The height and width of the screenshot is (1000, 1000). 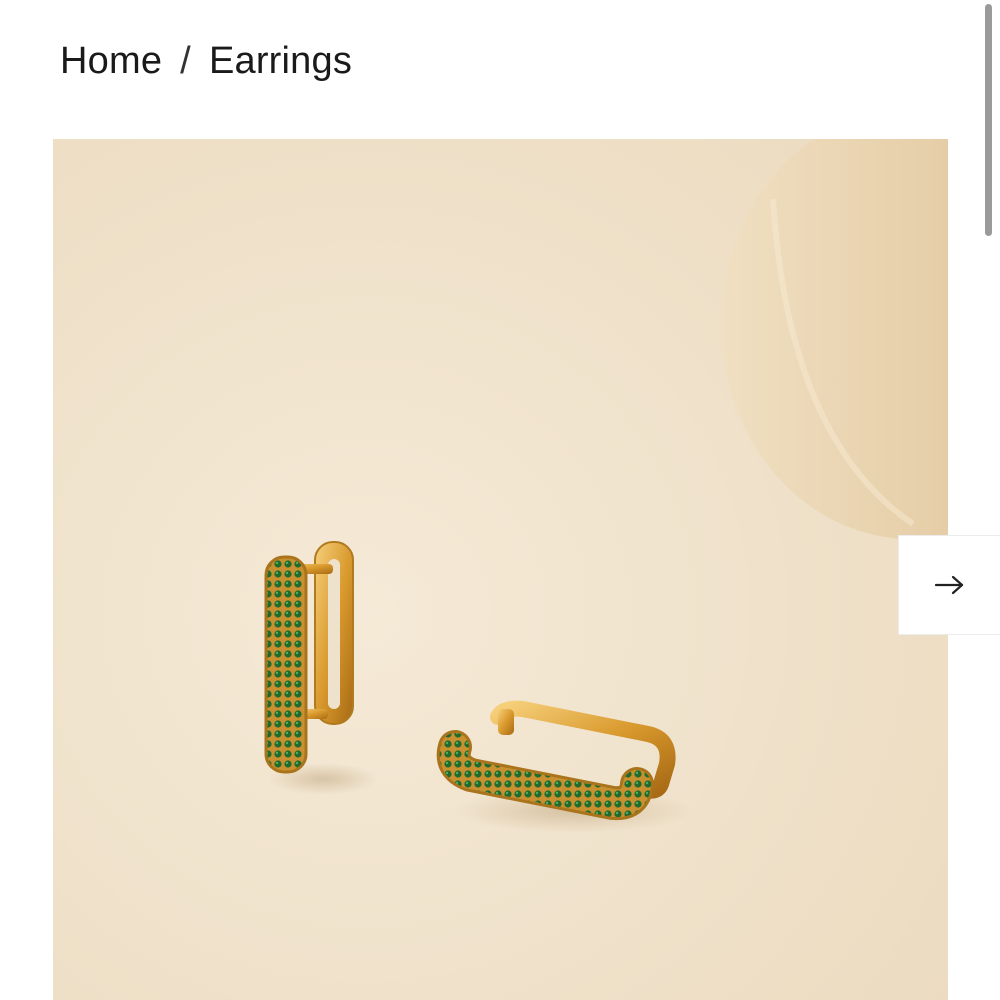 What do you see at coordinates (988, 120) in the screenshot?
I see `page-scrollbar-thumb` at bounding box center [988, 120].